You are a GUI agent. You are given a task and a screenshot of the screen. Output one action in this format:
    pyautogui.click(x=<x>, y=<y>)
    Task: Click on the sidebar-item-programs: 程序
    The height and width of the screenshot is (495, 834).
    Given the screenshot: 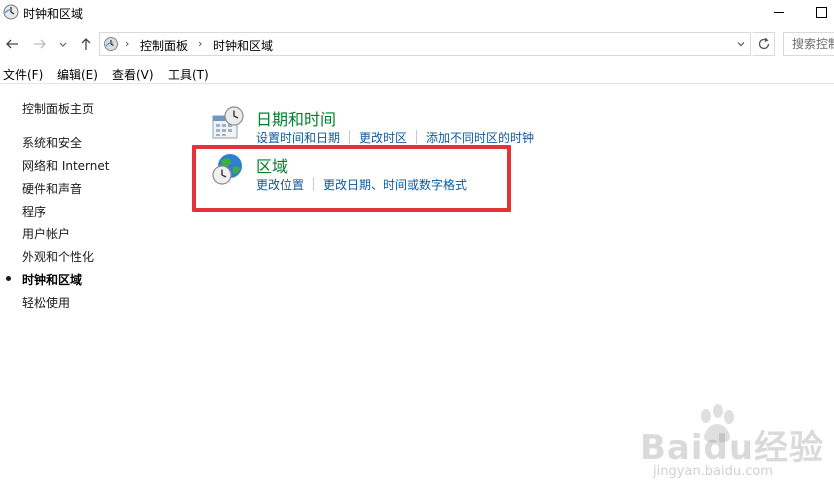 What is the action you would take?
    pyautogui.click(x=34, y=211)
    